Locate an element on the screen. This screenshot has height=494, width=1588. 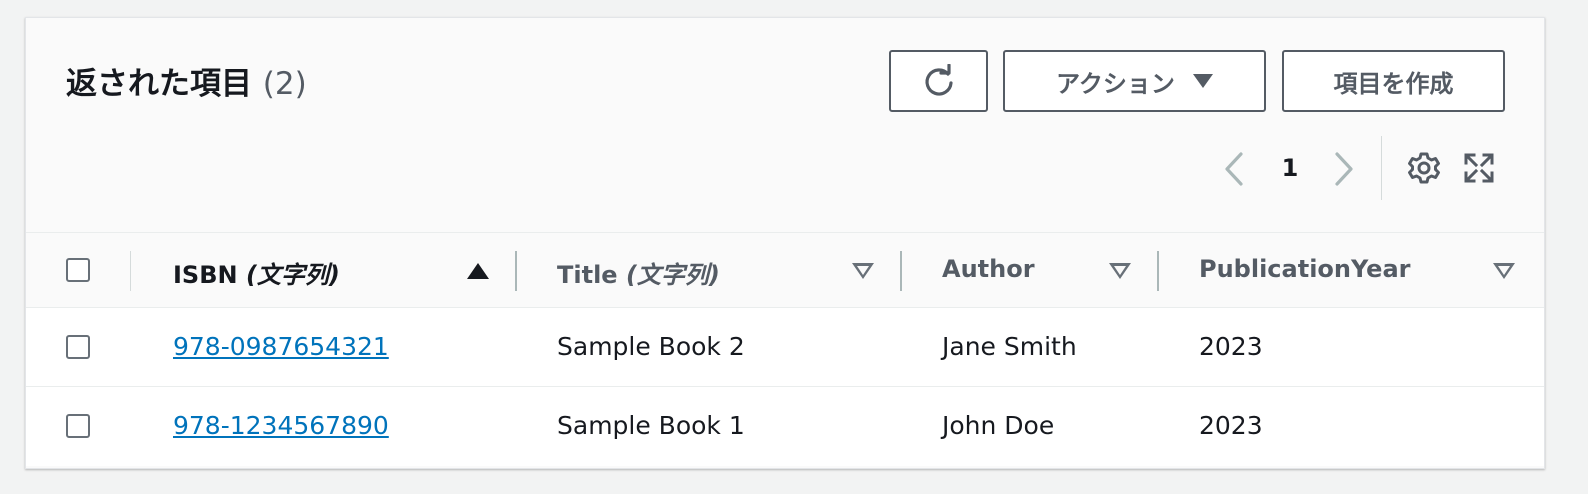
create-item-label: 項目を作成 is located at coordinates (1393, 83).